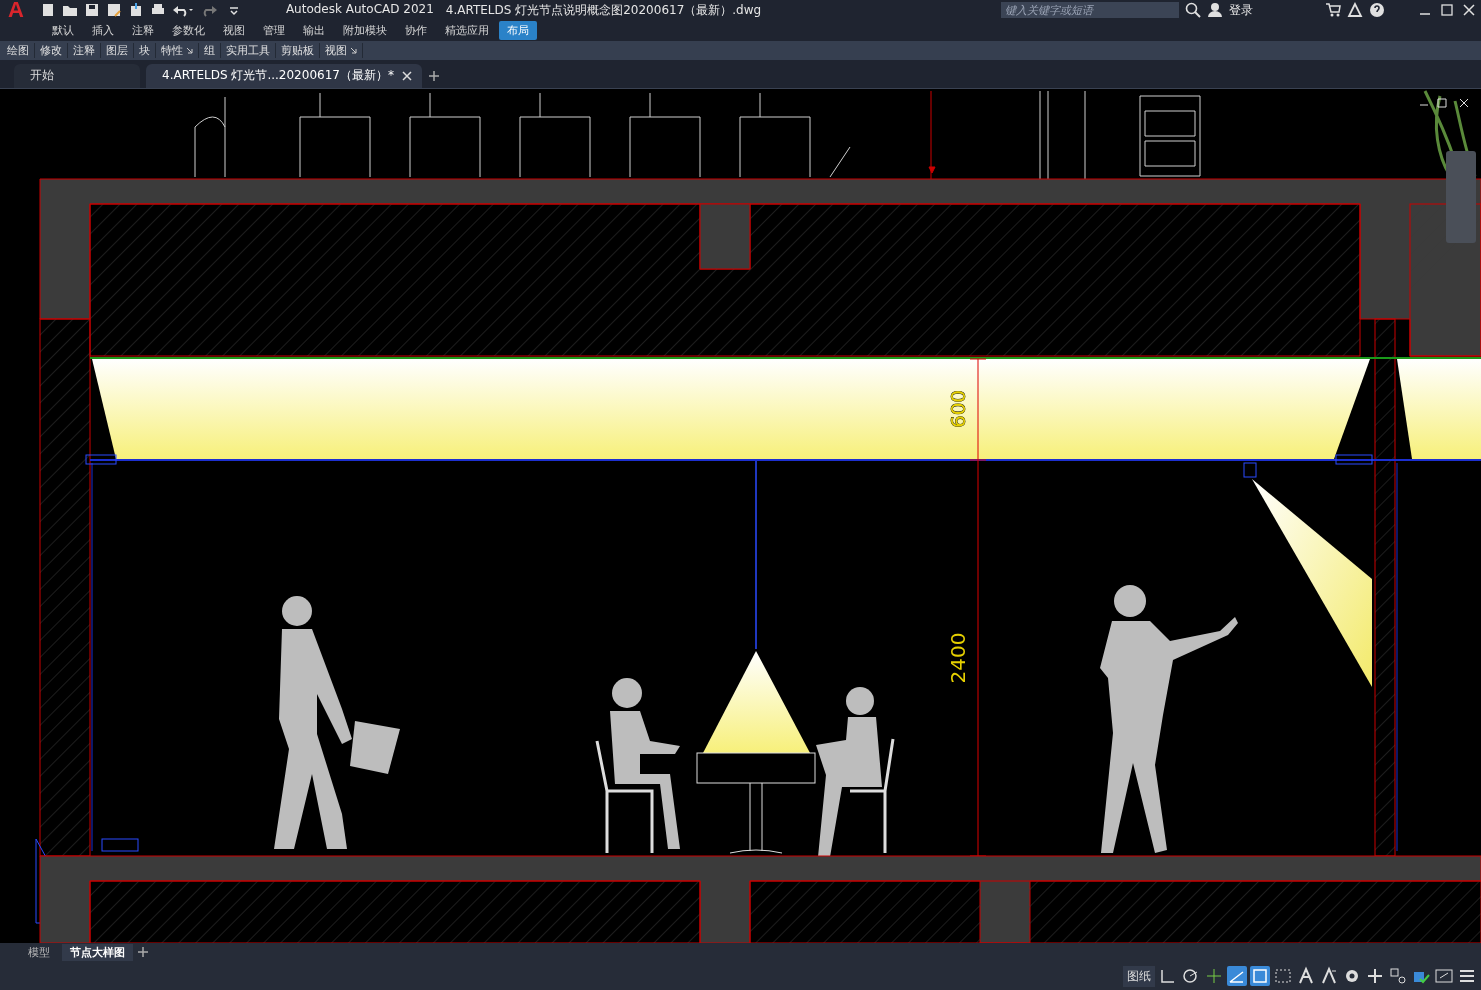  What do you see at coordinates (958, 658) in the screenshot?
I see `dimension-label: 2400` at bounding box center [958, 658].